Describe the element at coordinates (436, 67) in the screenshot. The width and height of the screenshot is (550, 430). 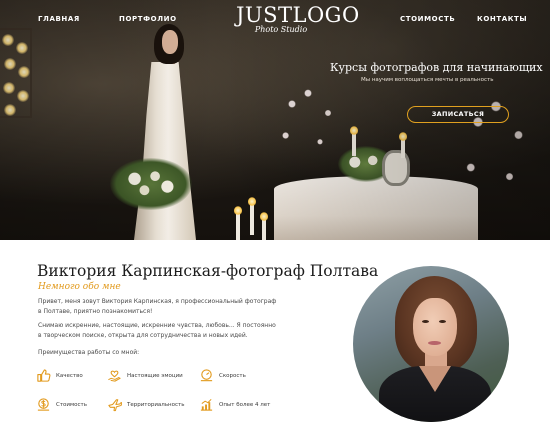
I see `hero-title: Курсы фотографов для начинающих` at that location.